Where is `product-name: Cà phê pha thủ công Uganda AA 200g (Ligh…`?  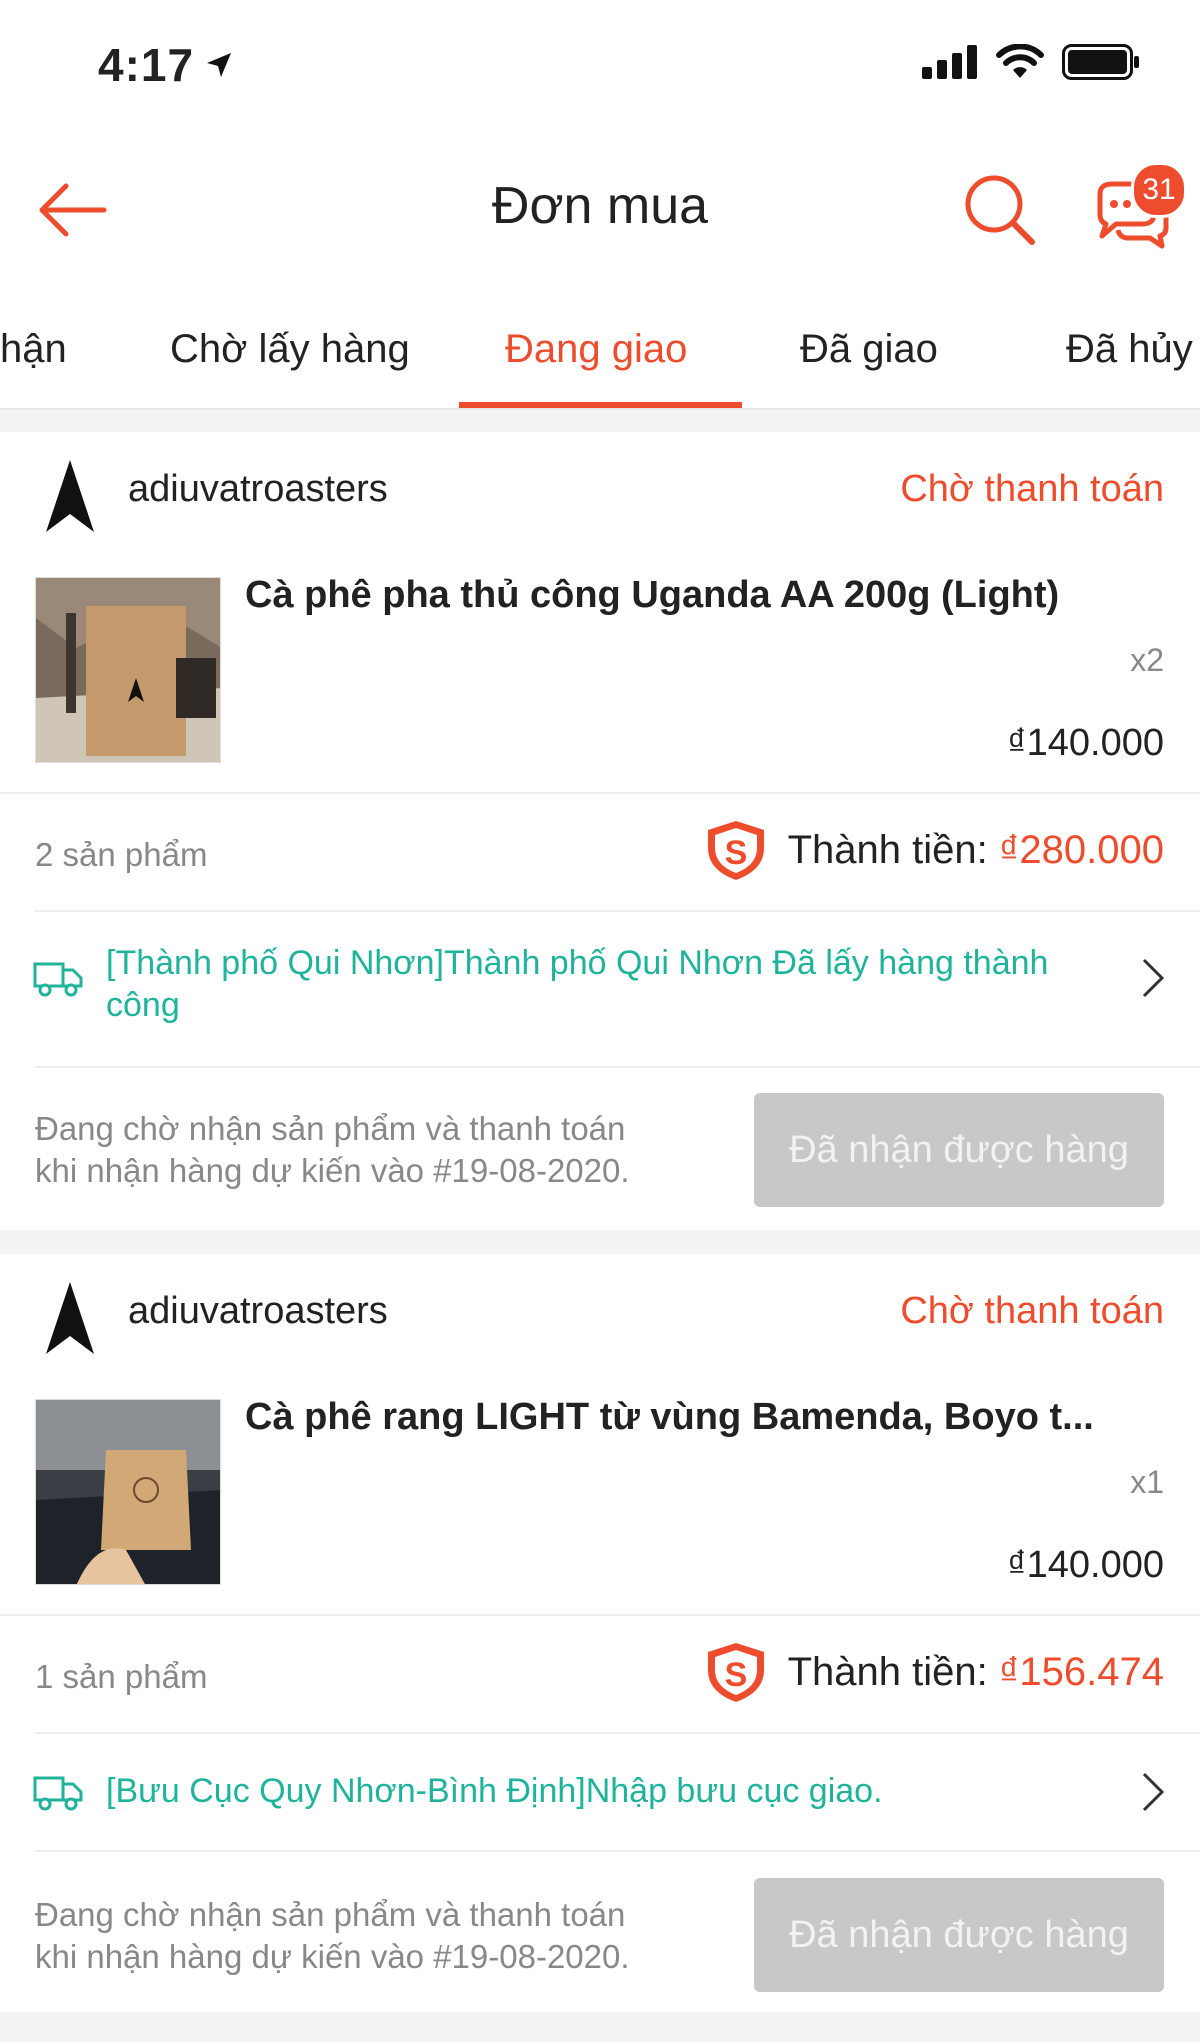
product-name: Cà phê pha thủ công Uganda AA 200g (Ligh… is located at coordinates (705, 595).